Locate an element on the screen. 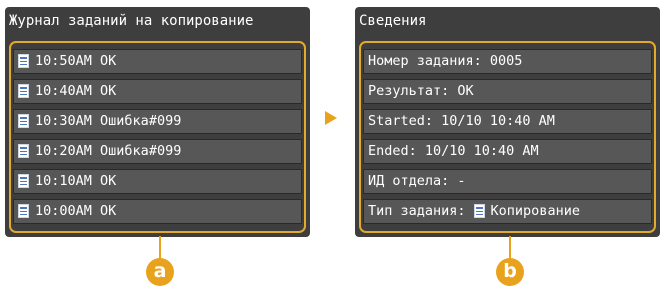 Image resolution: width=660 pixels, height=293 pixels. ended-row: Ended: 10/10 10:40 AM is located at coordinates (507, 151).